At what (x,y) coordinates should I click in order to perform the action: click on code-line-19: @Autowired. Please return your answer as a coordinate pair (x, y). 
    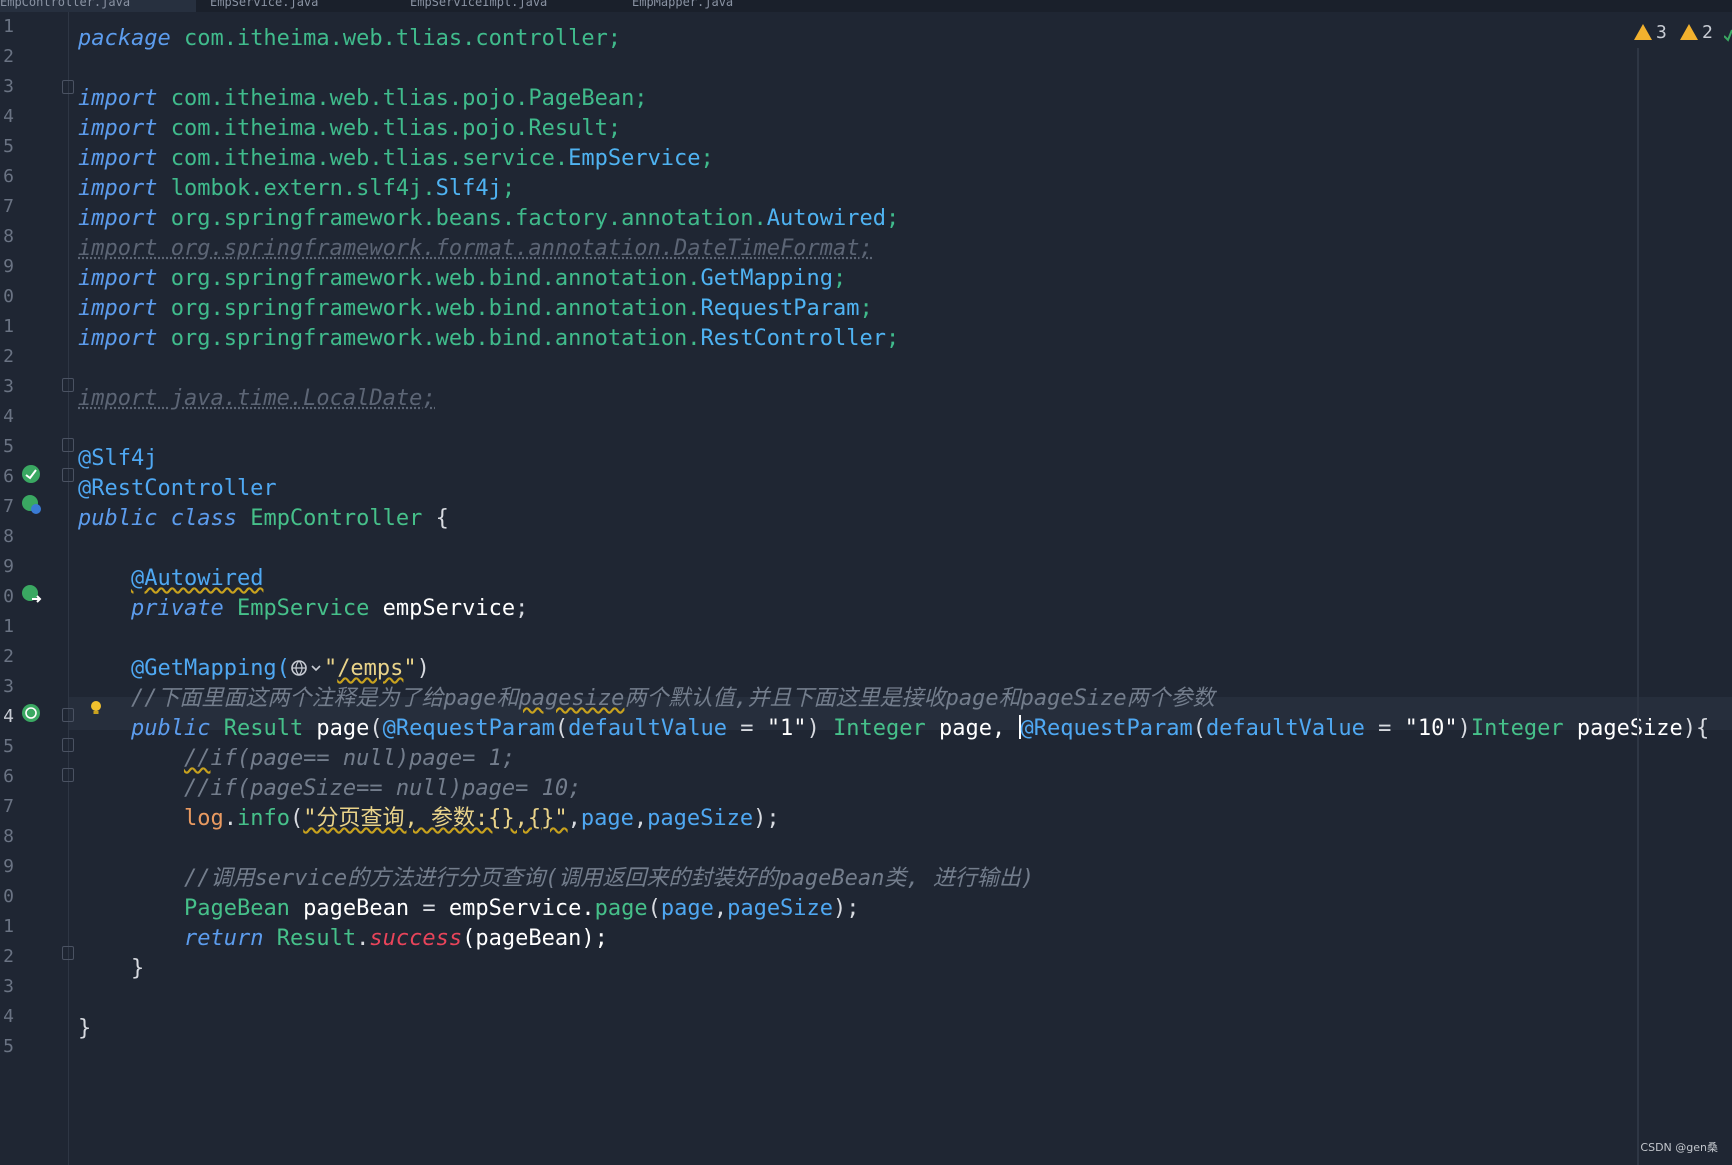
    Looking at the image, I should click on (197, 578).